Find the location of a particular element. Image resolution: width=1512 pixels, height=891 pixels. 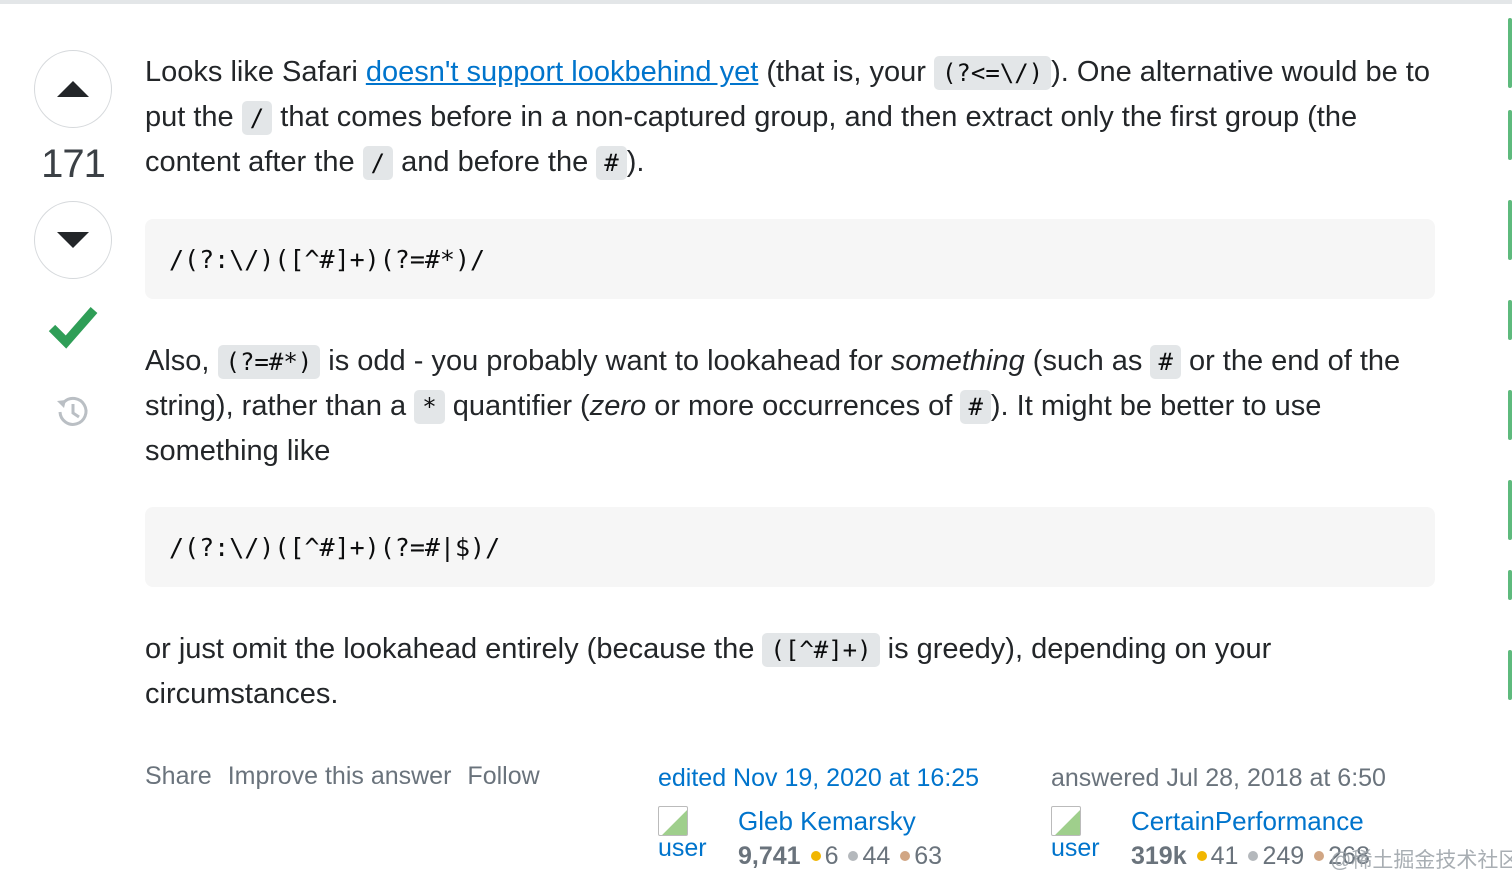

editor-avatar: user is located at coordinates (688, 834).